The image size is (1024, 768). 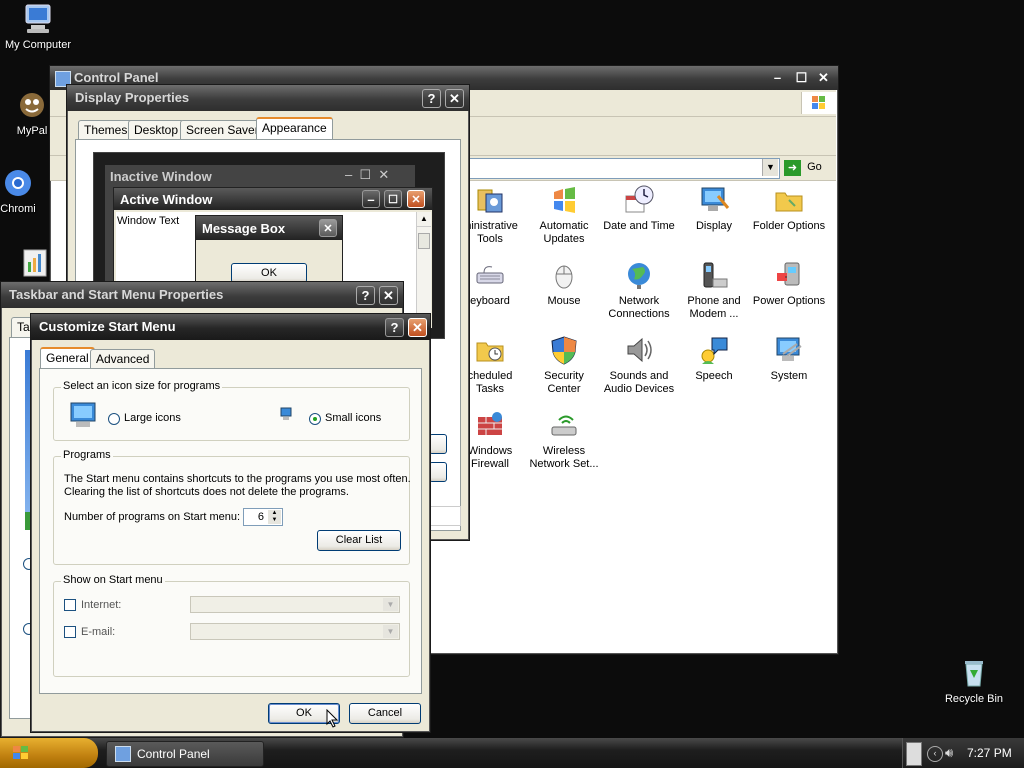 I want to click on go-button: ➜ Go, so click(x=803, y=167).